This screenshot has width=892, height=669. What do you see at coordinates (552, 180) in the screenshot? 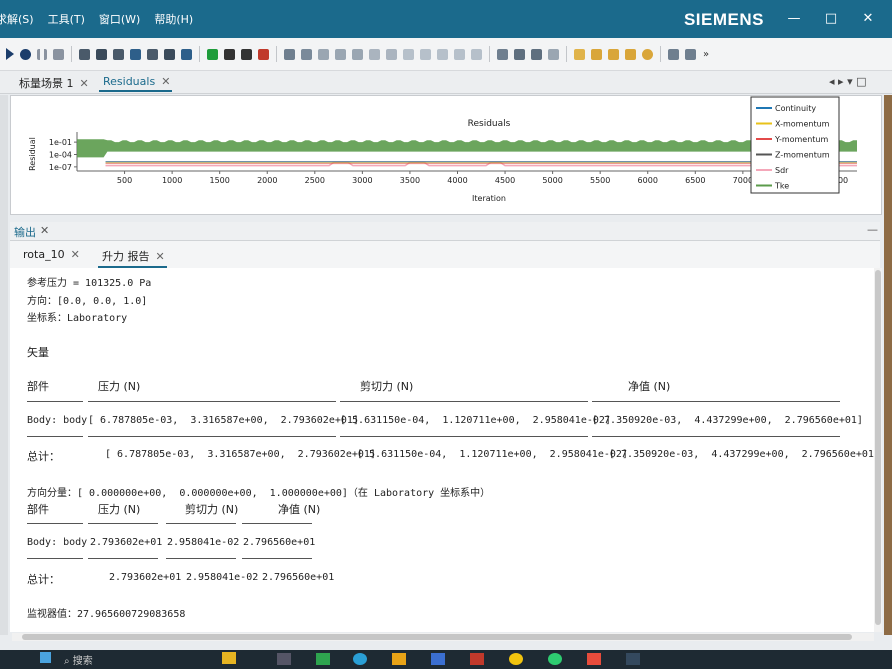
I see `x-tick-label: 5000` at bounding box center [552, 180].